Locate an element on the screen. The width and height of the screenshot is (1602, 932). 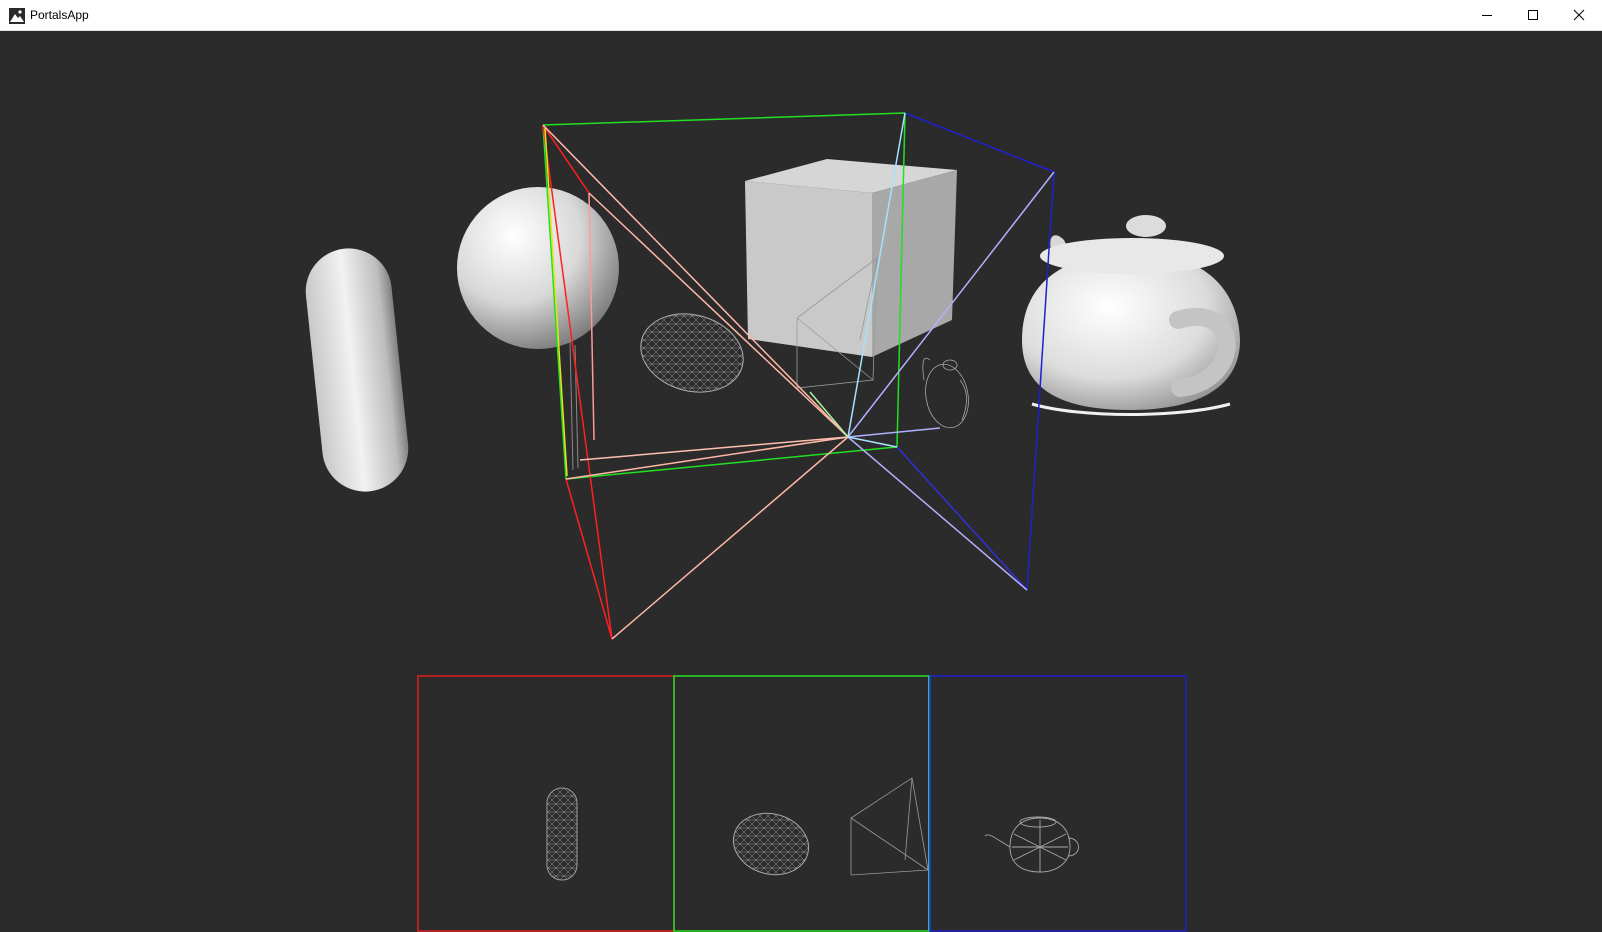
close-button is located at coordinates (1579, 15).